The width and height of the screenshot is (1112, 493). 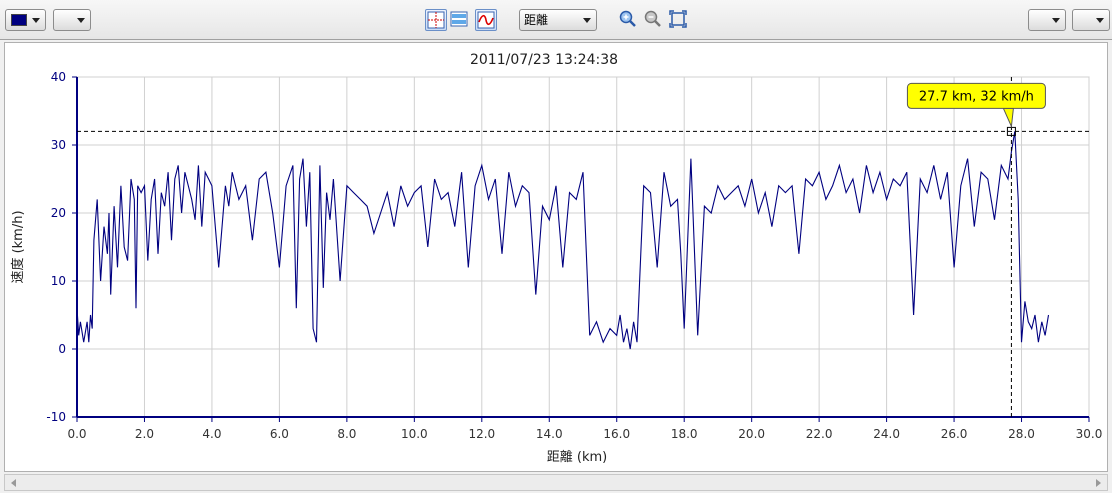 I want to click on y-tick-label: 10, so click(x=58, y=281).